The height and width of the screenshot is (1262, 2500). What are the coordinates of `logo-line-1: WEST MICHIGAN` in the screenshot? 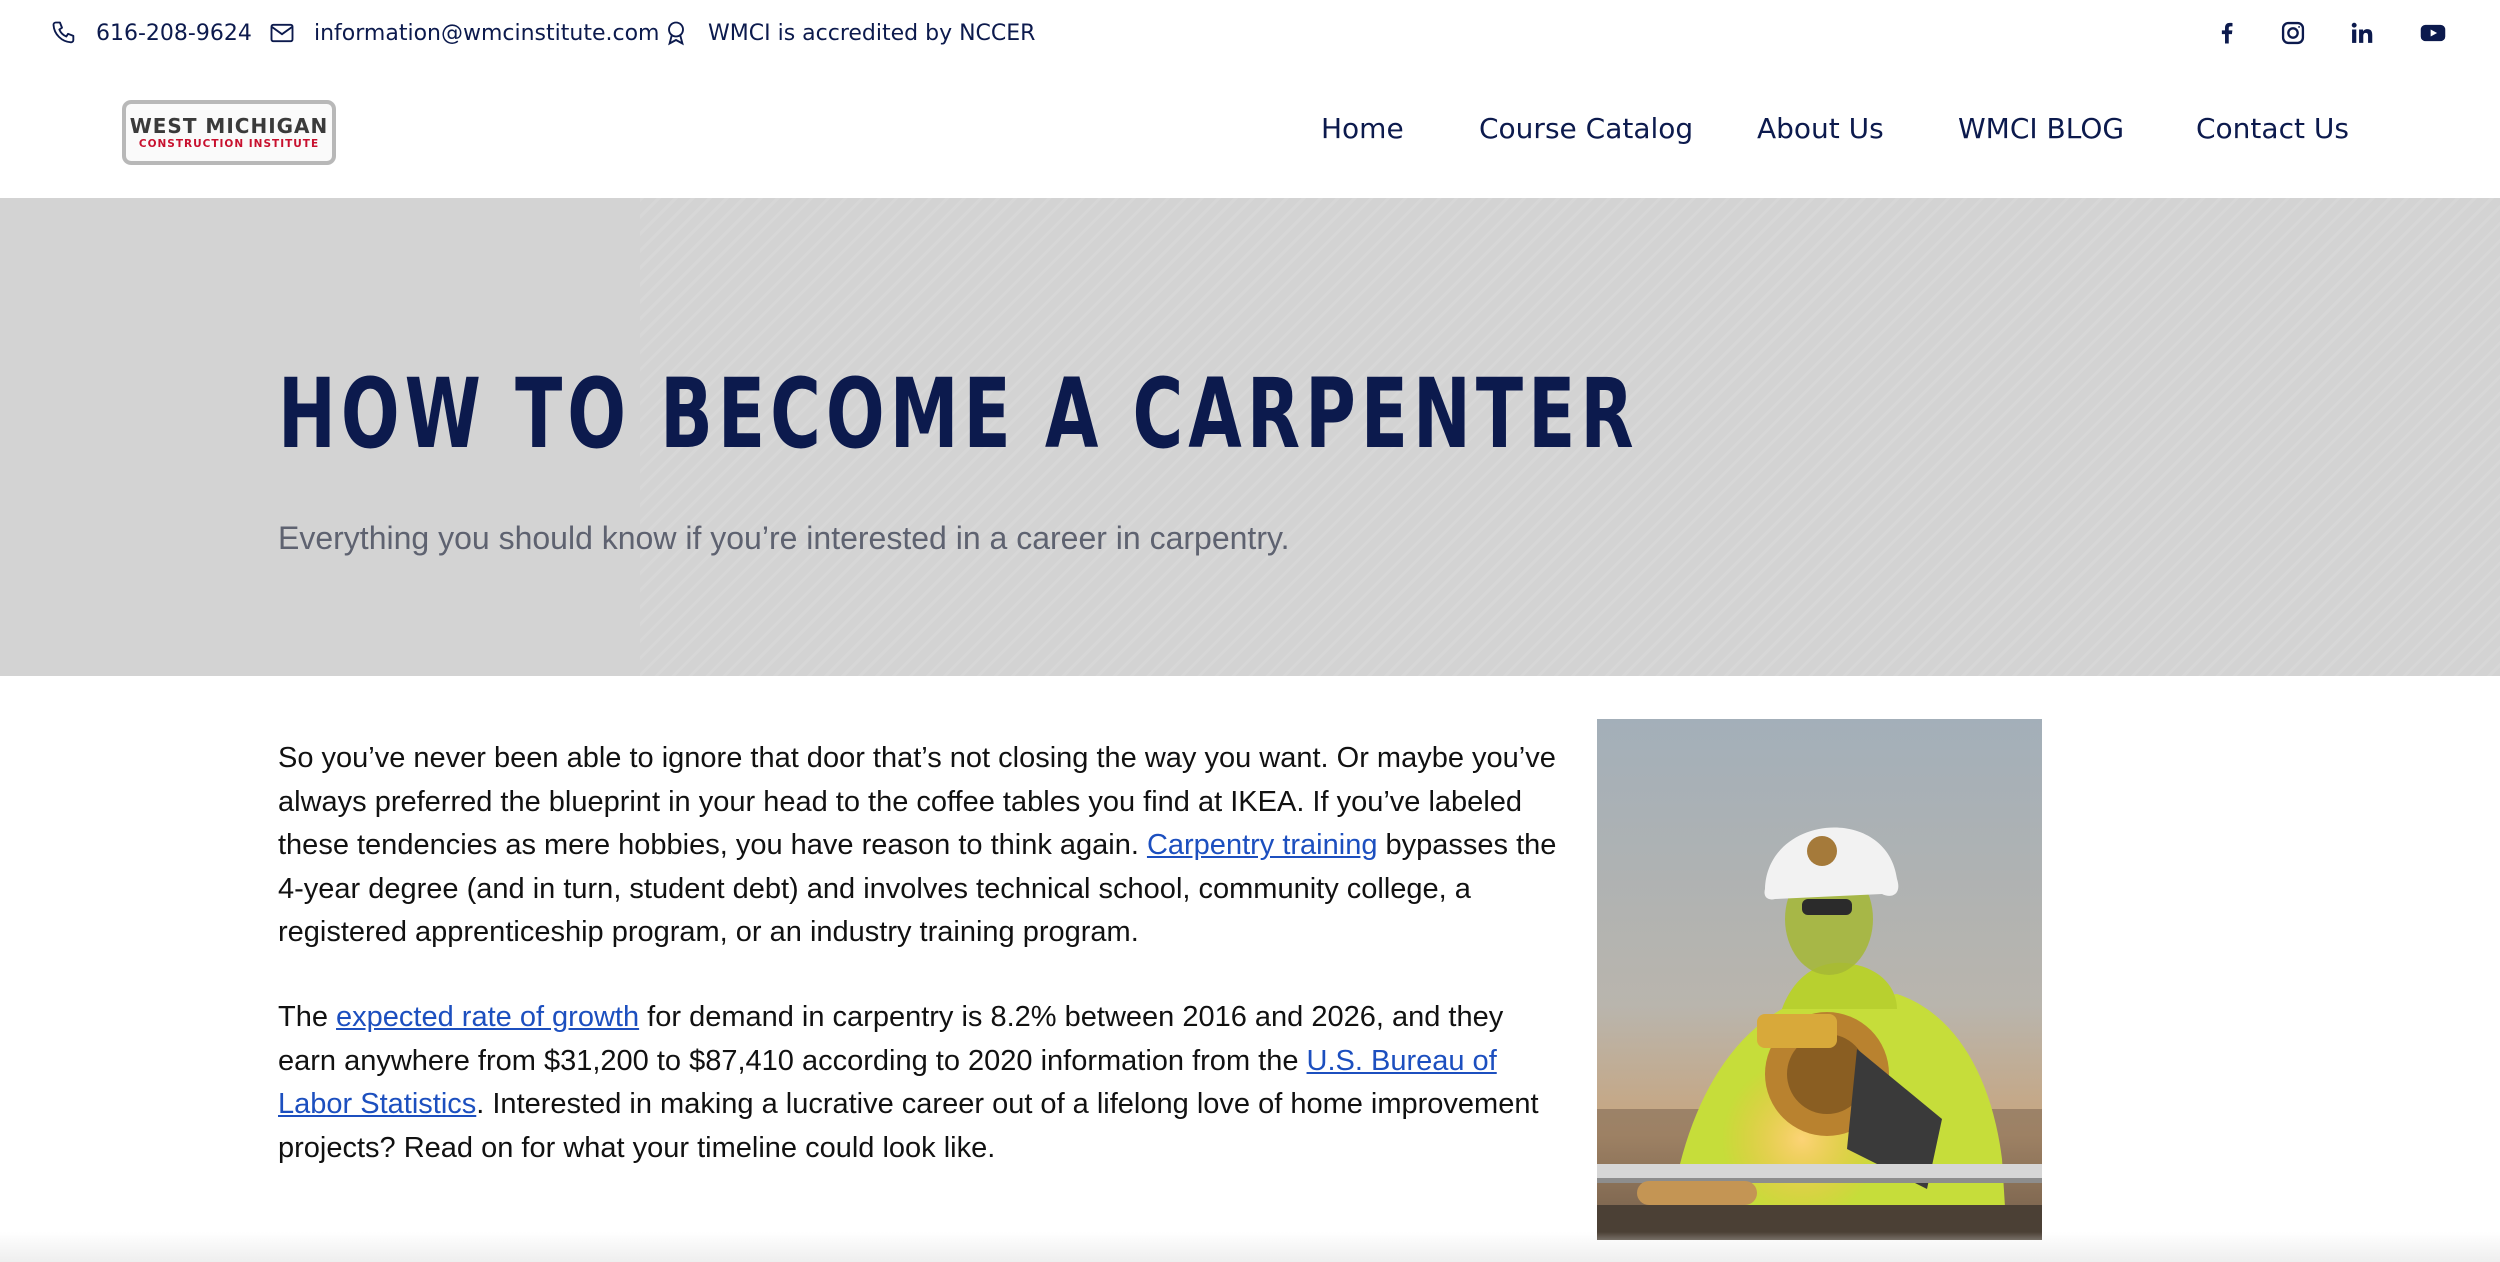 It's located at (229, 125).